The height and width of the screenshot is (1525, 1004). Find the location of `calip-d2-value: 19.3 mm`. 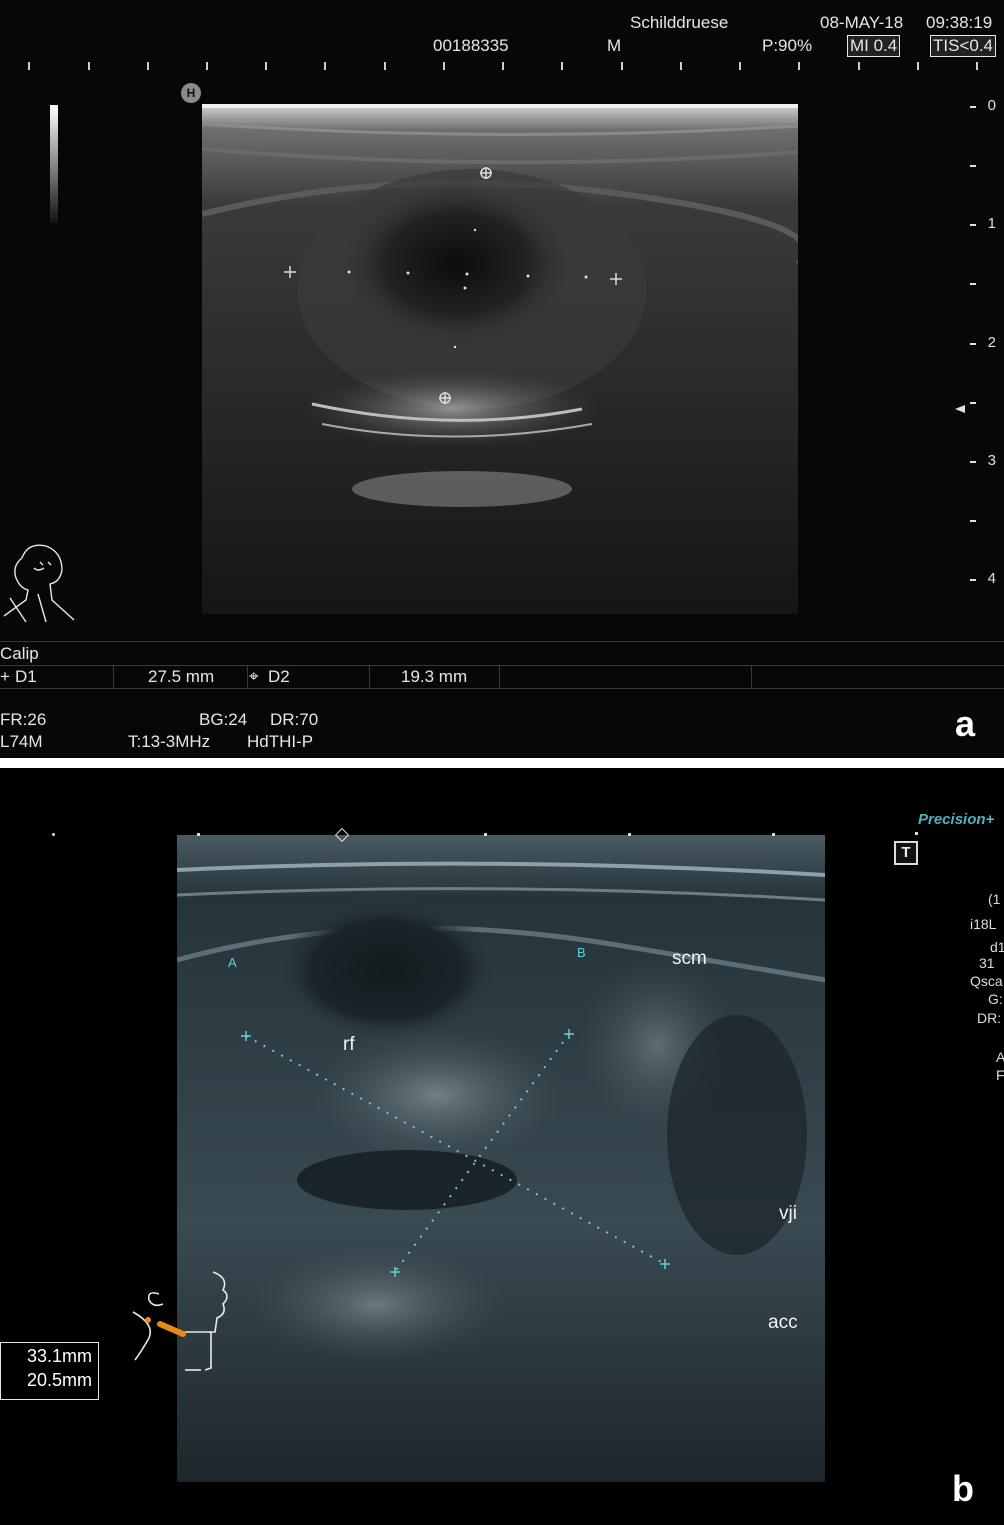

calip-d2-value: 19.3 mm is located at coordinates (434, 676).